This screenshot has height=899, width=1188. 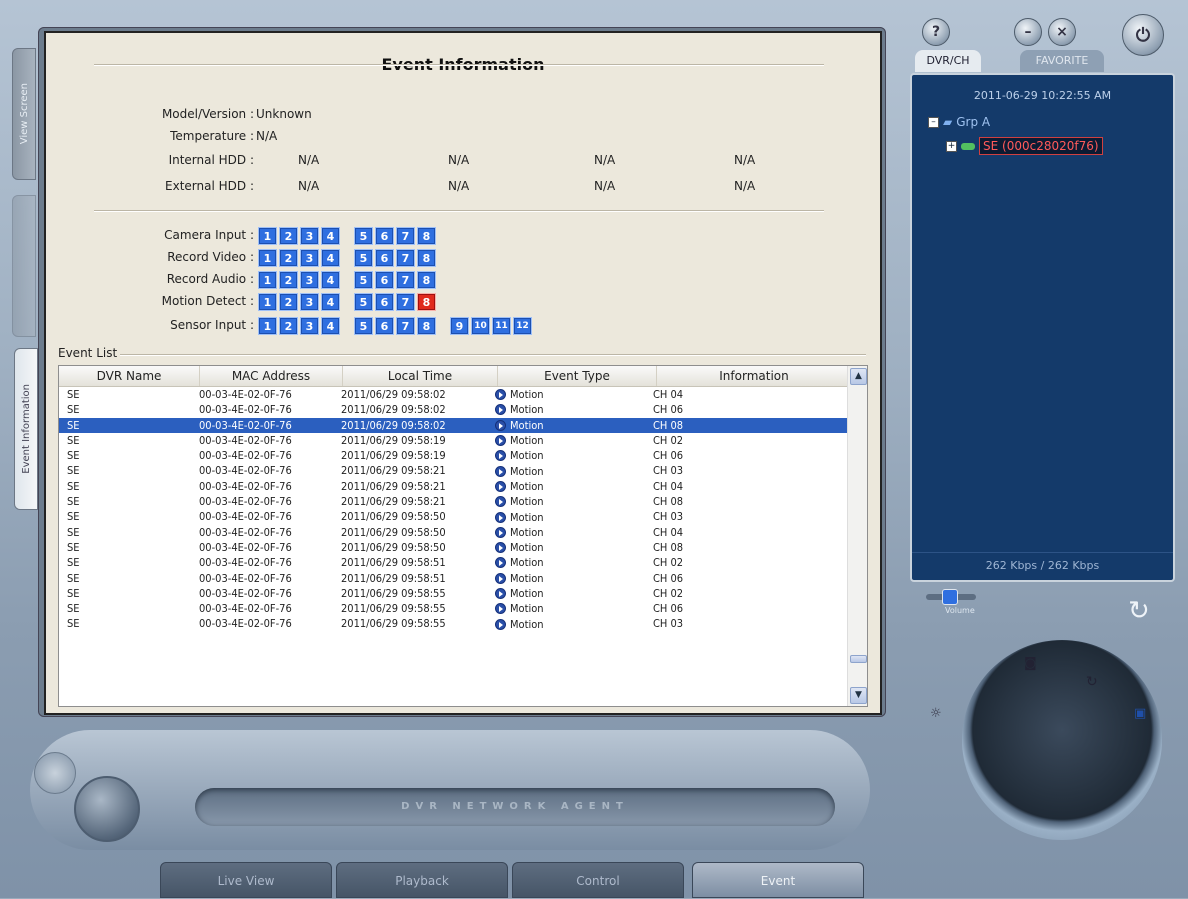 What do you see at coordinates (959, 122) in the screenshot?
I see `tree-group-node: – ▰ Grp A` at bounding box center [959, 122].